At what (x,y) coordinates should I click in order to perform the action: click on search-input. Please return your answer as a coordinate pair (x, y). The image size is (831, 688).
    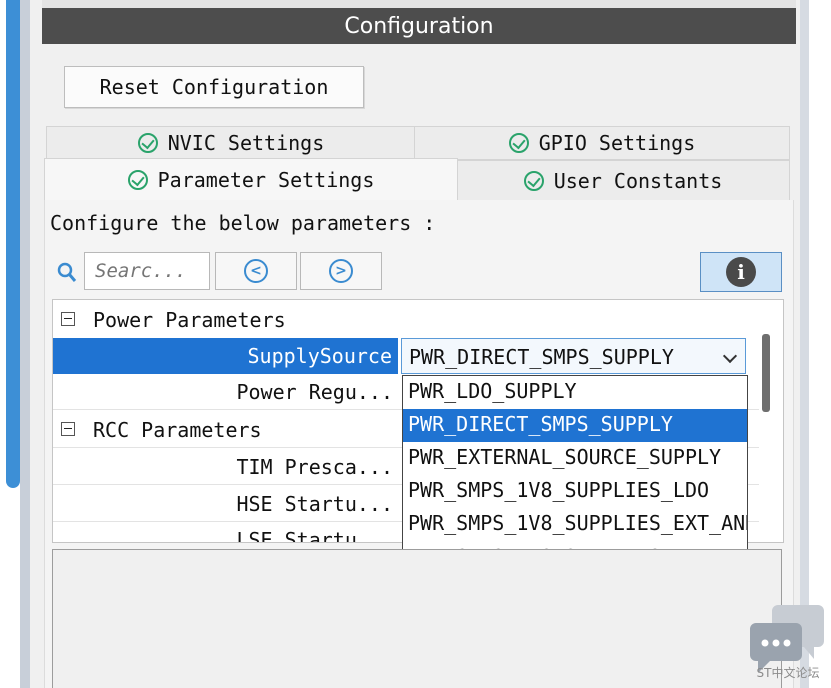
    Looking at the image, I should click on (147, 271).